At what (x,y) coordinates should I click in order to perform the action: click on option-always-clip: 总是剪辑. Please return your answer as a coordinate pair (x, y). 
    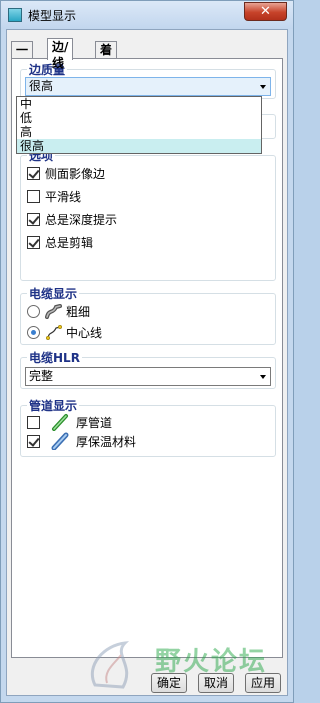
    Looking at the image, I should click on (60, 242).